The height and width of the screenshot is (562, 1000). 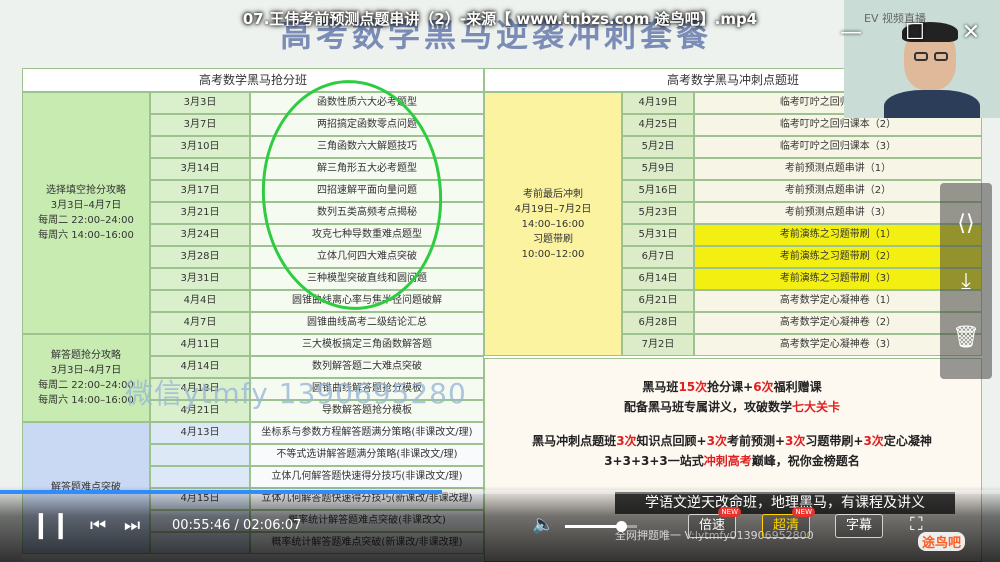 What do you see at coordinates (732, 407) in the screenshot?
I see `promo-line-2: 配备黑马班专属讲义，攻破数学七大关卡` at bounding box center [732, 407].